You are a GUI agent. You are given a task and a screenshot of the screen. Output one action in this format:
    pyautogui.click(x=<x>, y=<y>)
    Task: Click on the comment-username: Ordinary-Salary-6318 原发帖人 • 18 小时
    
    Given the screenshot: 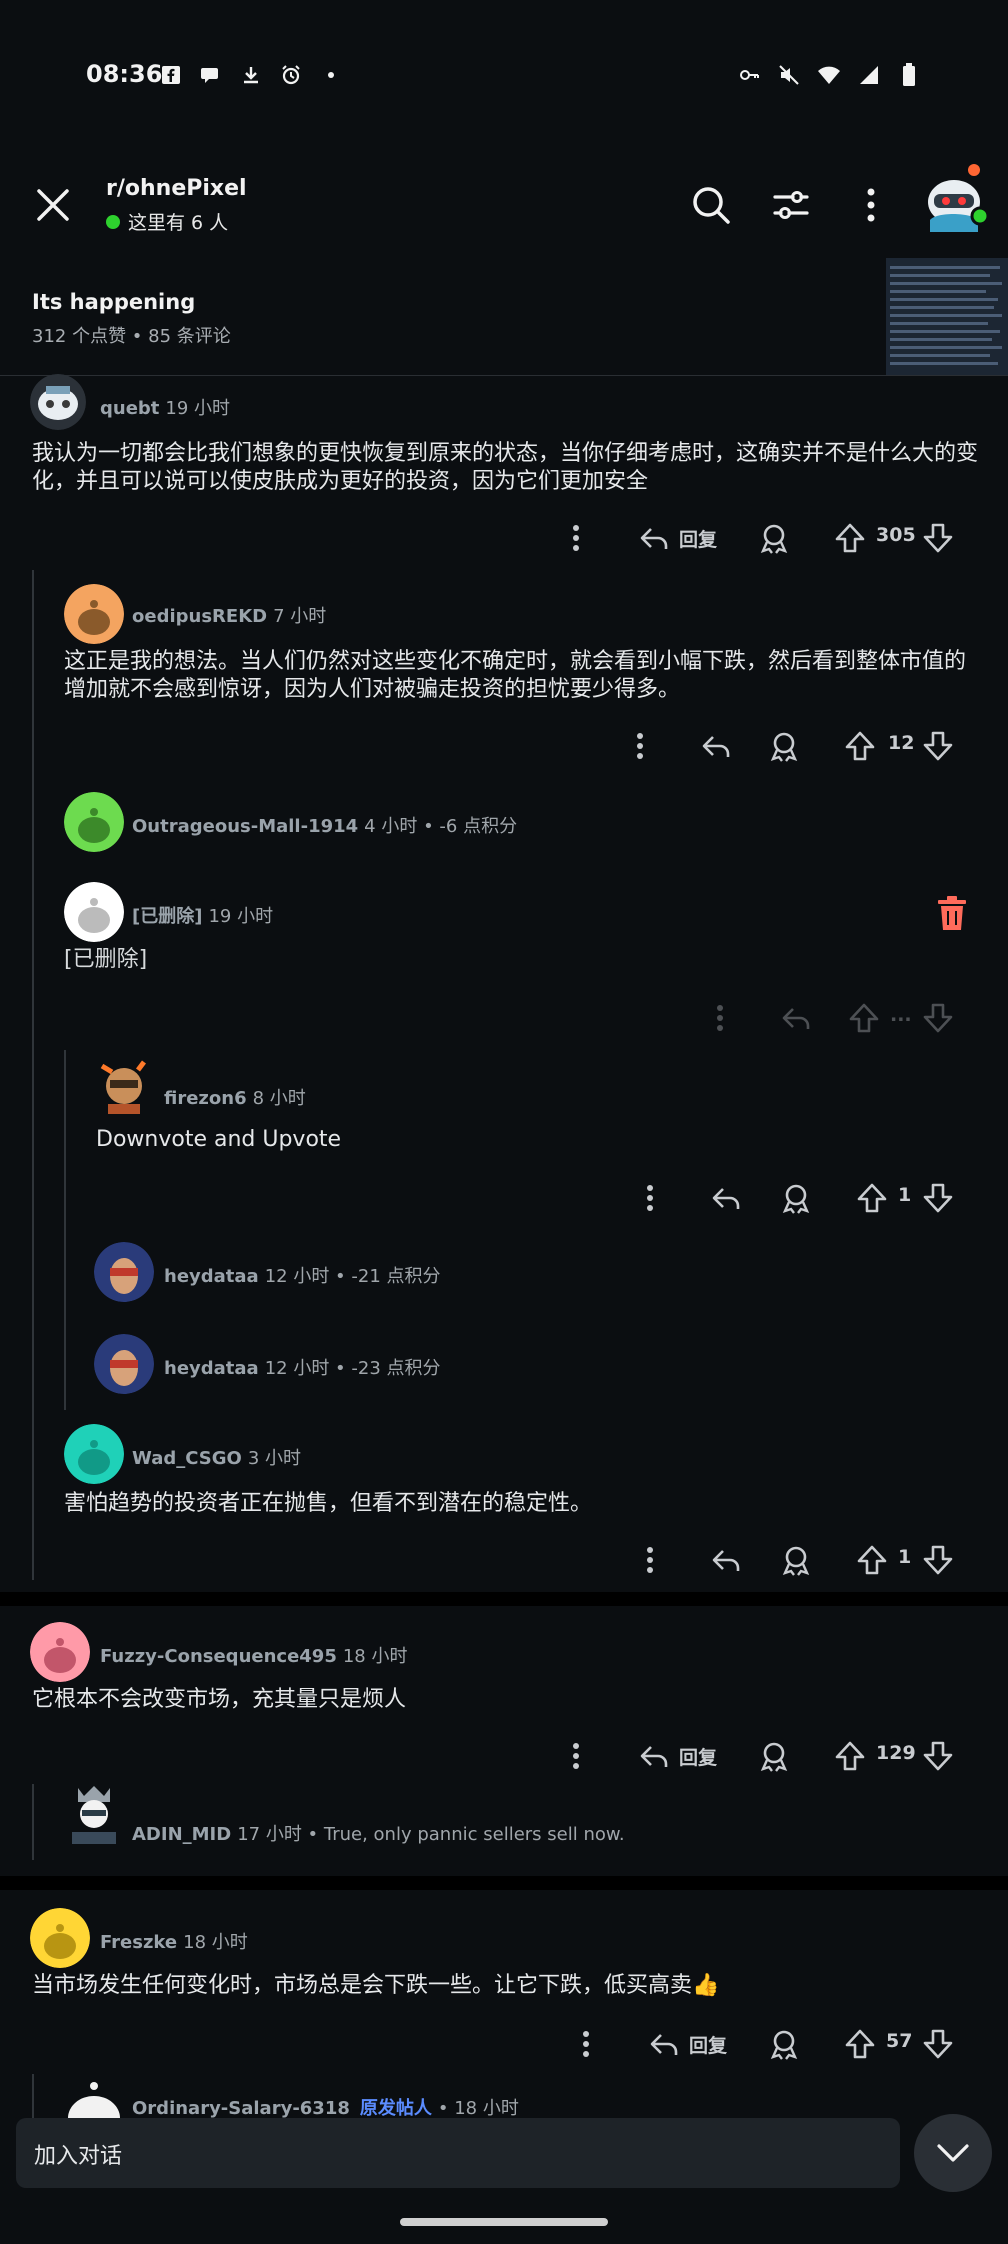 What is the action you would take?
    pyautogui.click(x=325, y=2106)
    